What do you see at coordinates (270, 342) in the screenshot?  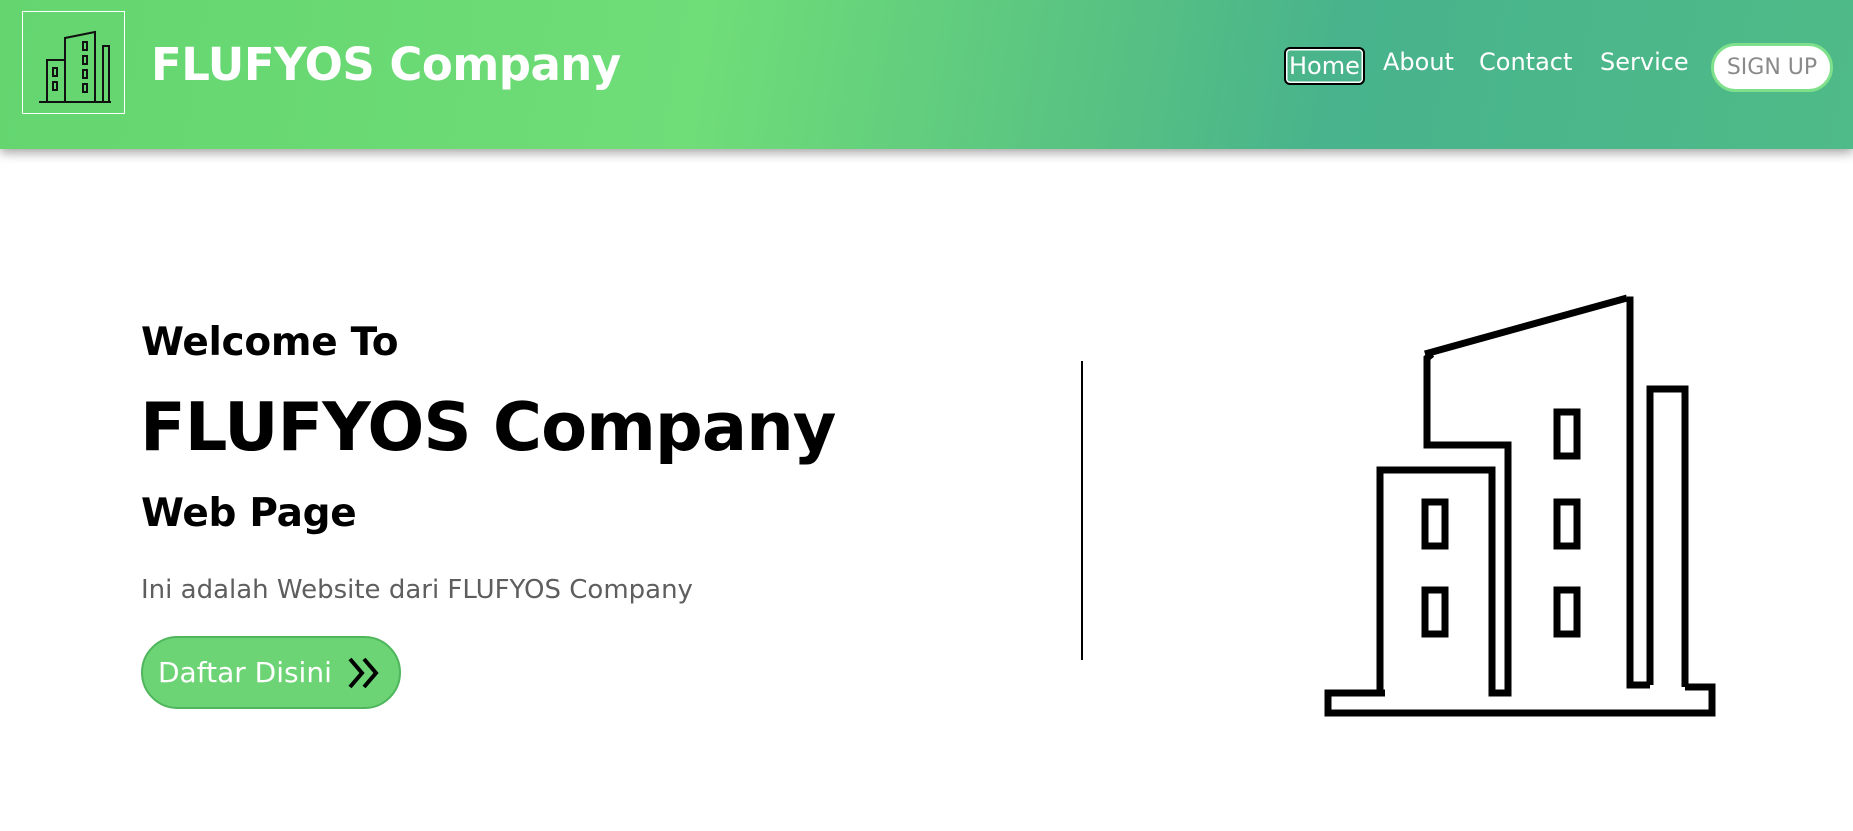 I see `hero-welcome-text: Welcome To` at bounding box center [270, 342].